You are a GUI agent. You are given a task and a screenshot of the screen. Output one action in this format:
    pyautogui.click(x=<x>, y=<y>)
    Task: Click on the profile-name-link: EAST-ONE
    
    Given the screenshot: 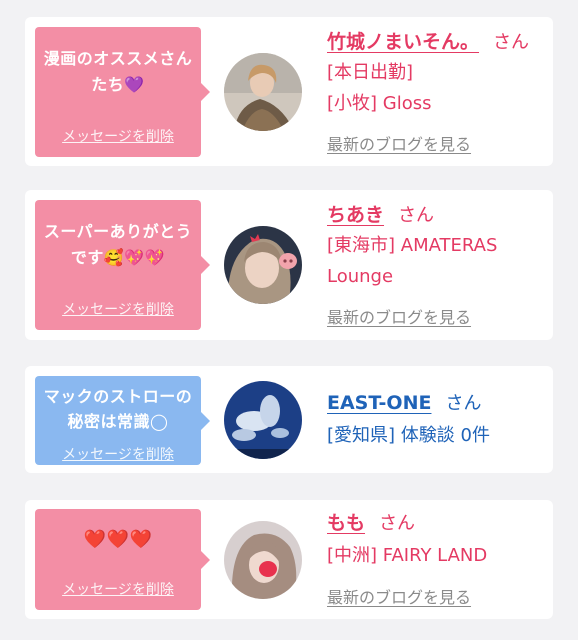 What is the action you would take?
    pyautogui.click(x=379, y=403)
    